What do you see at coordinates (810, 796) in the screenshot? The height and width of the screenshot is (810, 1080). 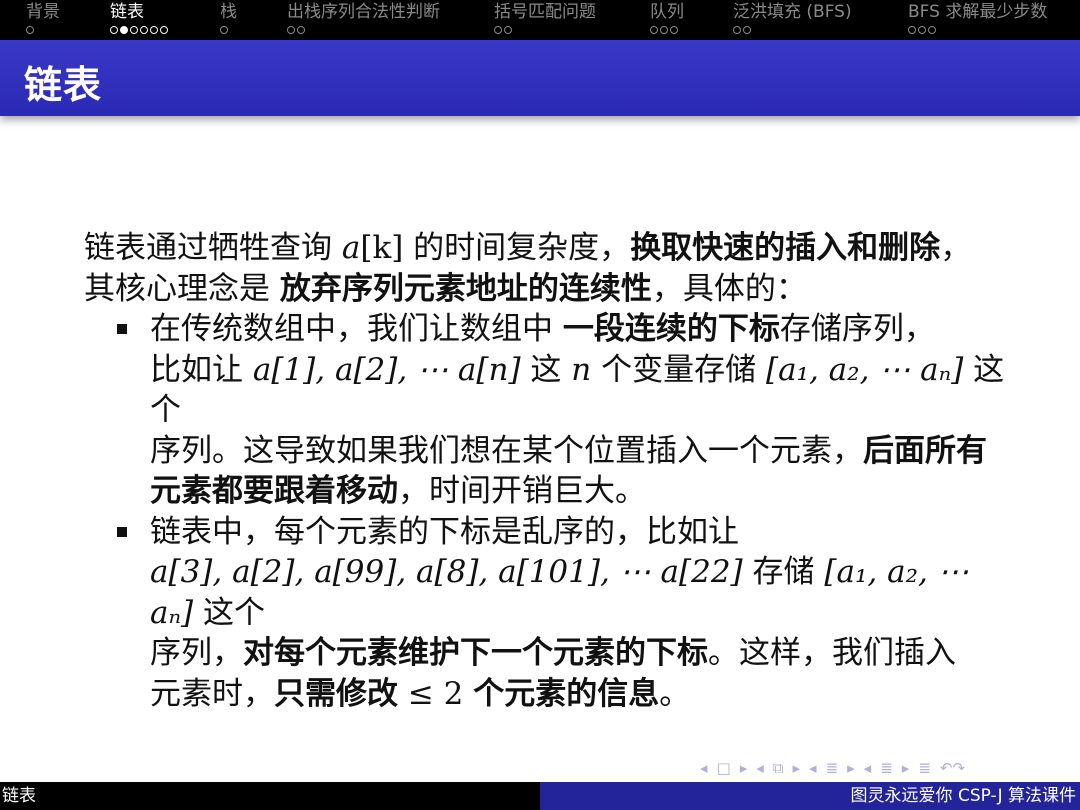 I see `footer-course-title: 图灵永远爱你 CSP-J 算法课件` at bounding box center [810, 796].